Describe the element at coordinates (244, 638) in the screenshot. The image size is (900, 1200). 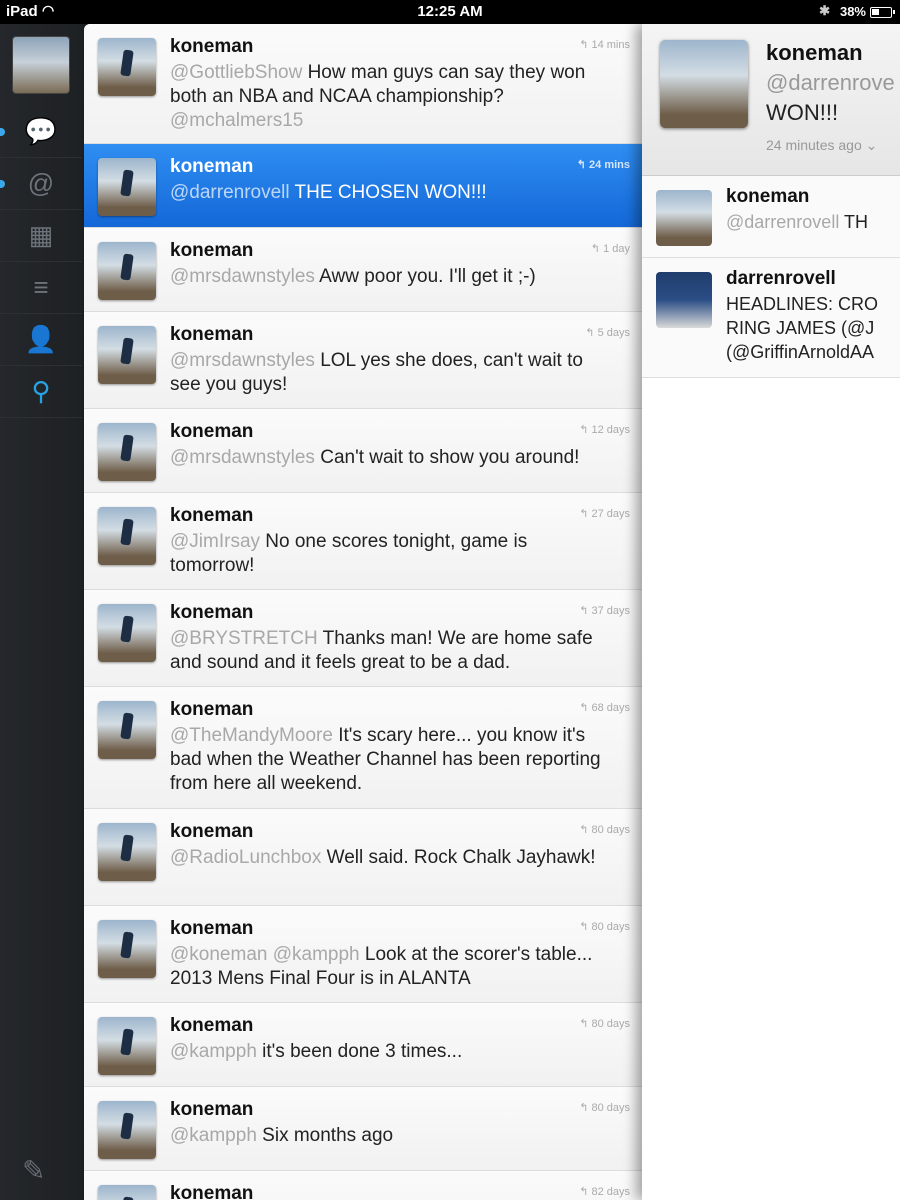
I see `tweet-mention: @BRYSTRETCH` at that location.